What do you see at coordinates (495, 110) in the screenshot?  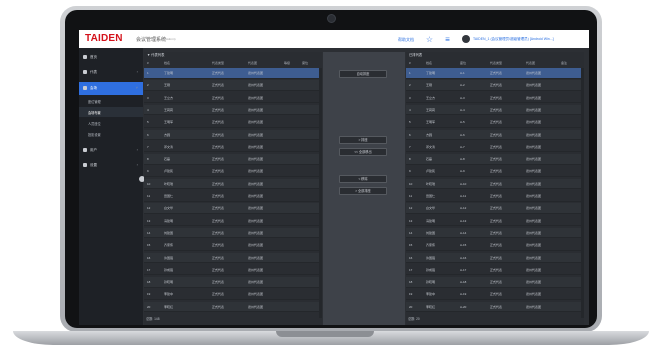 I see `table-row: 4 王莉莉 A-4 正式代表 德州代表团` at bounding box center [495, 110].